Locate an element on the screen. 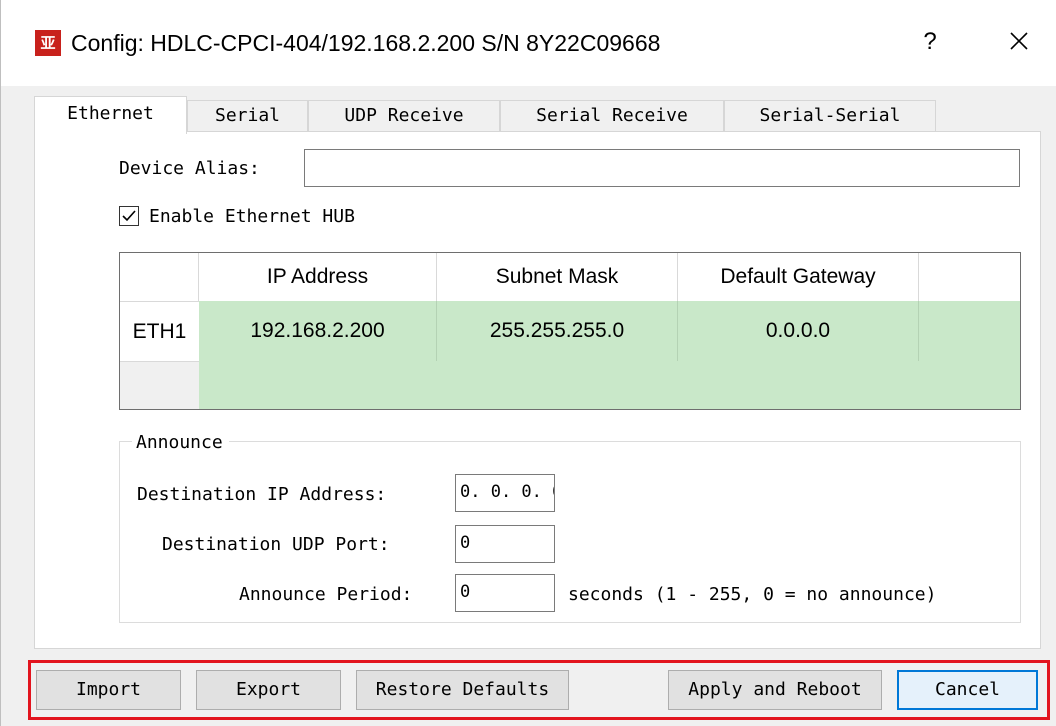  grid-corner-header is located at coordinates (159, 277).